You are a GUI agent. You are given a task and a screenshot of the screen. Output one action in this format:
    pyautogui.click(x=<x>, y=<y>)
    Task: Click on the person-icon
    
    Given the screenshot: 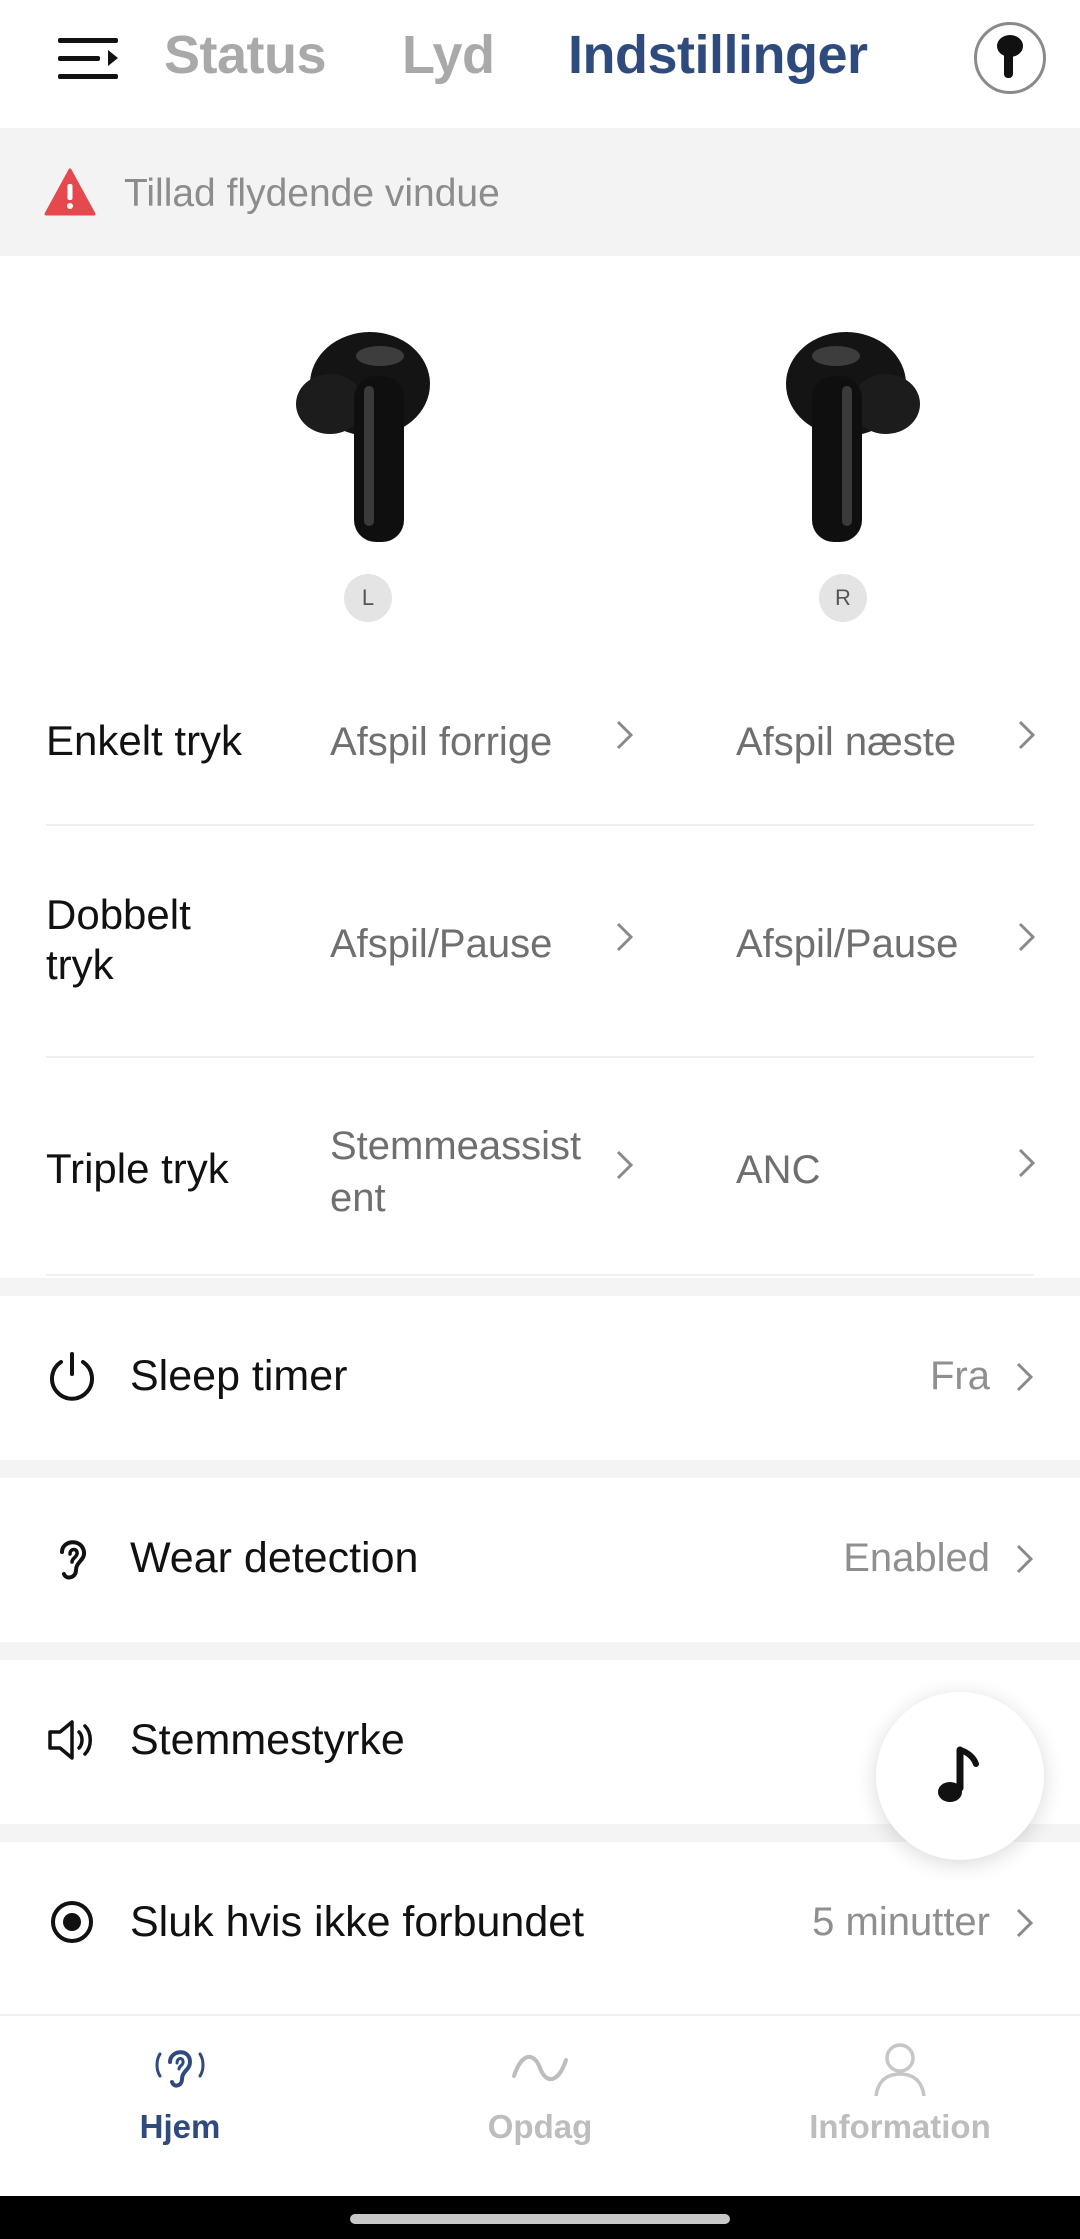 What is the action you would take?
    pyautogui.click(x=900, y=2070)
    